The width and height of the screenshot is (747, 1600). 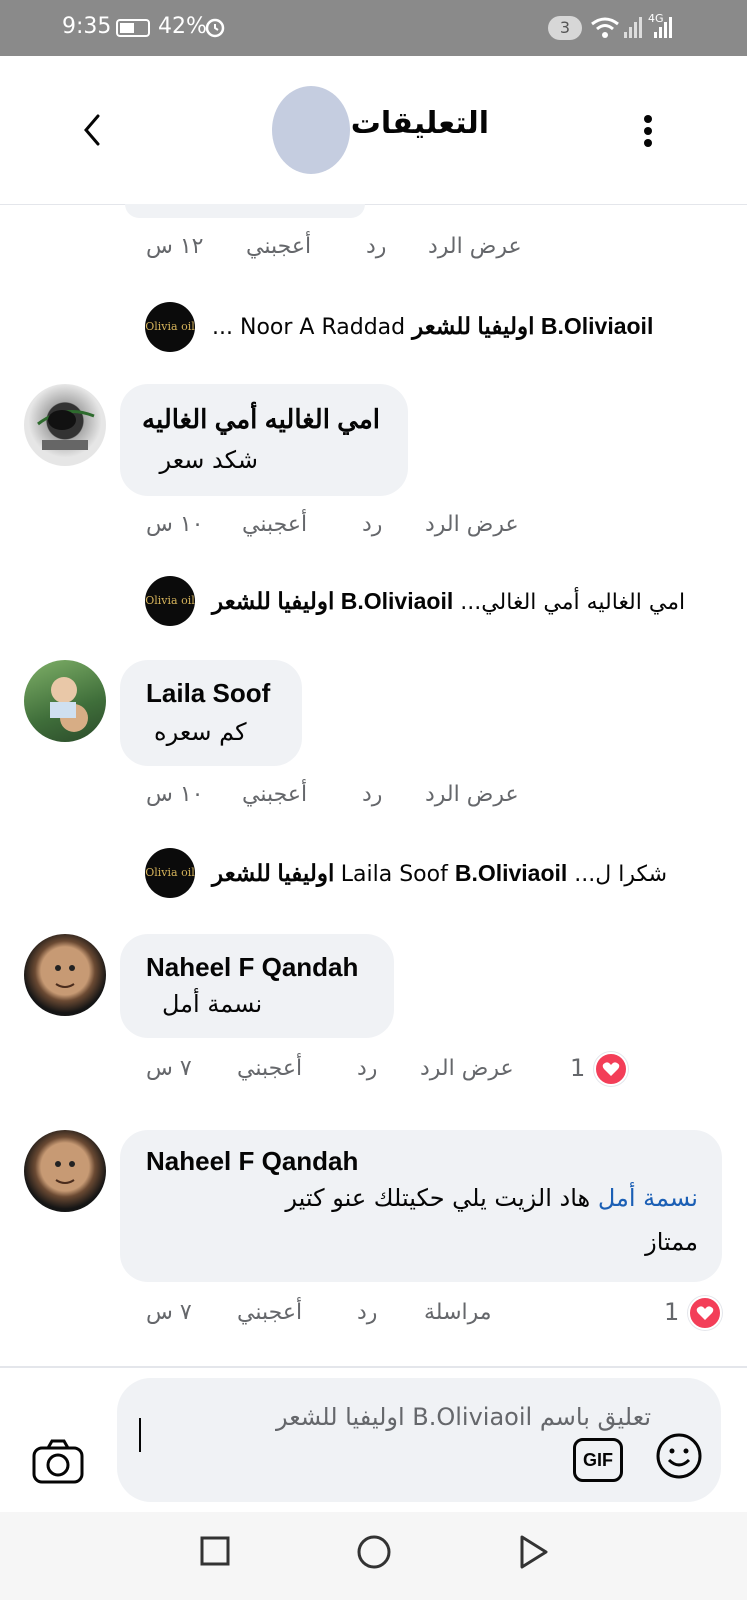 I want to click on clock: 9:35, so click(x=87, y=26).